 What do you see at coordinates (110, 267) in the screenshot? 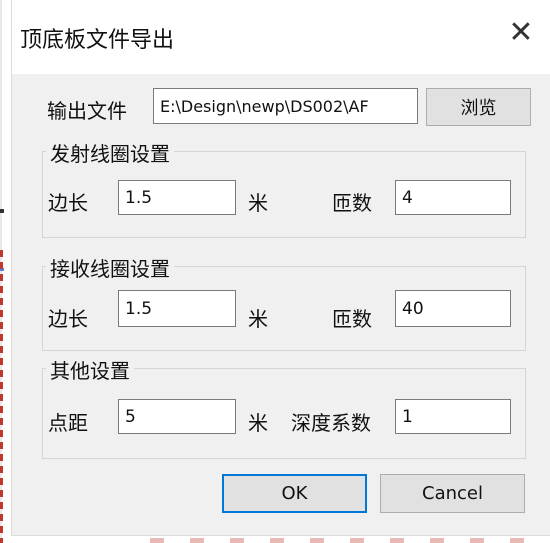
I see `receive-coil-legend: 接收线圈设置` at bounding box center [110, 267].